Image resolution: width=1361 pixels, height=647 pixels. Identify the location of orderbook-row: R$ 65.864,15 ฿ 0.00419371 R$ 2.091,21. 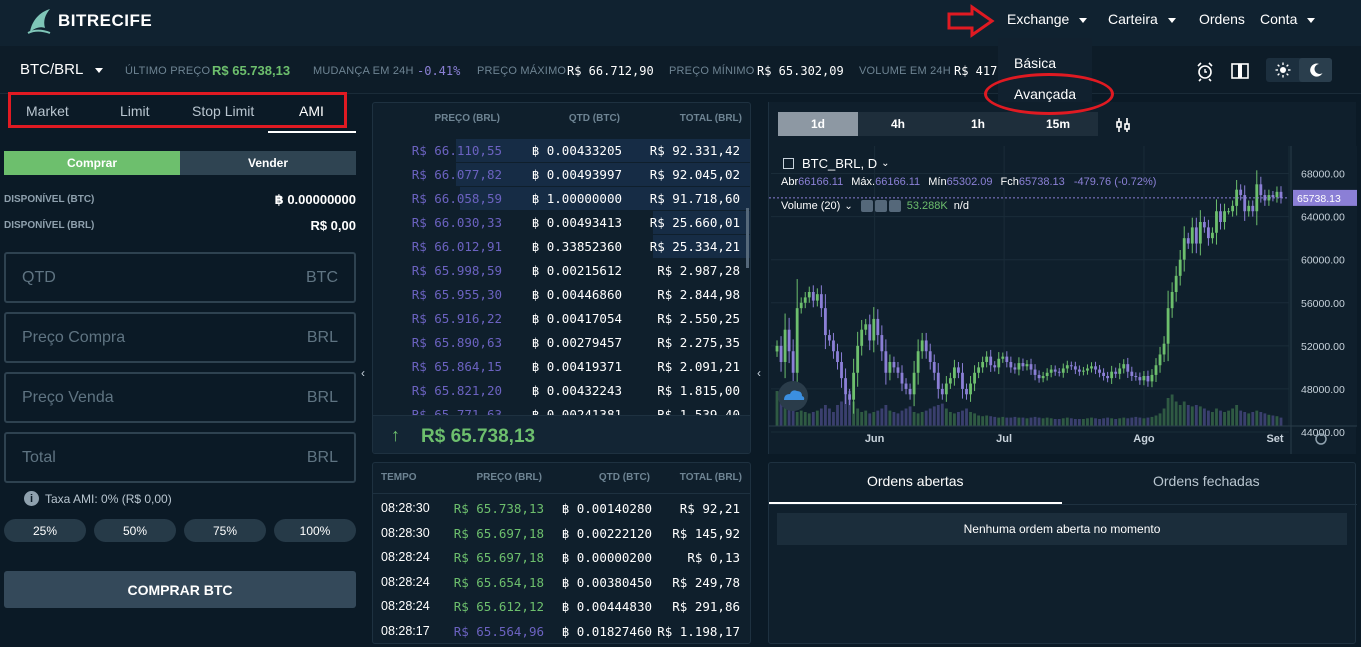
(561, 367).